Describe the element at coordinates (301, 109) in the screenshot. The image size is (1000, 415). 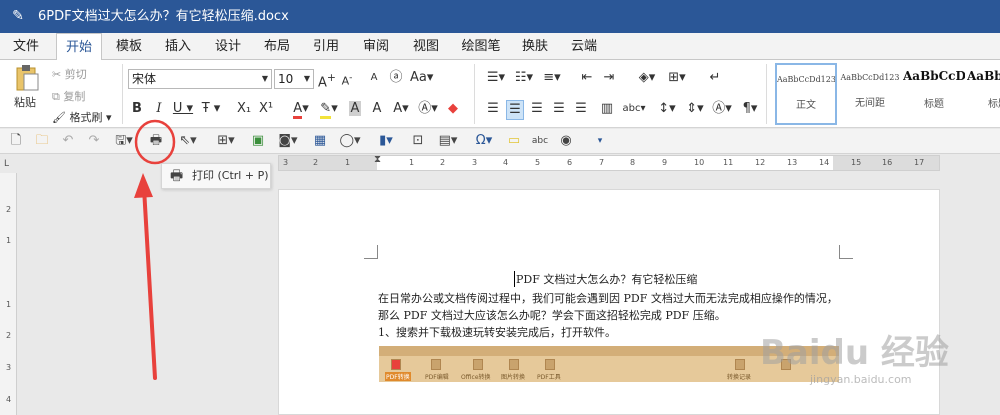
I see `font-color-icon: A▾` at that location.